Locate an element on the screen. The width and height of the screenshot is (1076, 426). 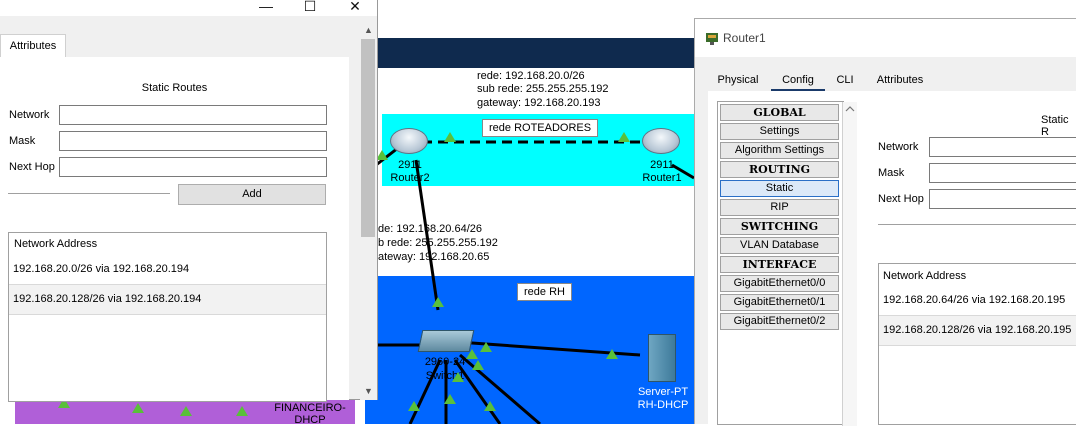
router2-name: Router2 is located at coordinates (410, 178).